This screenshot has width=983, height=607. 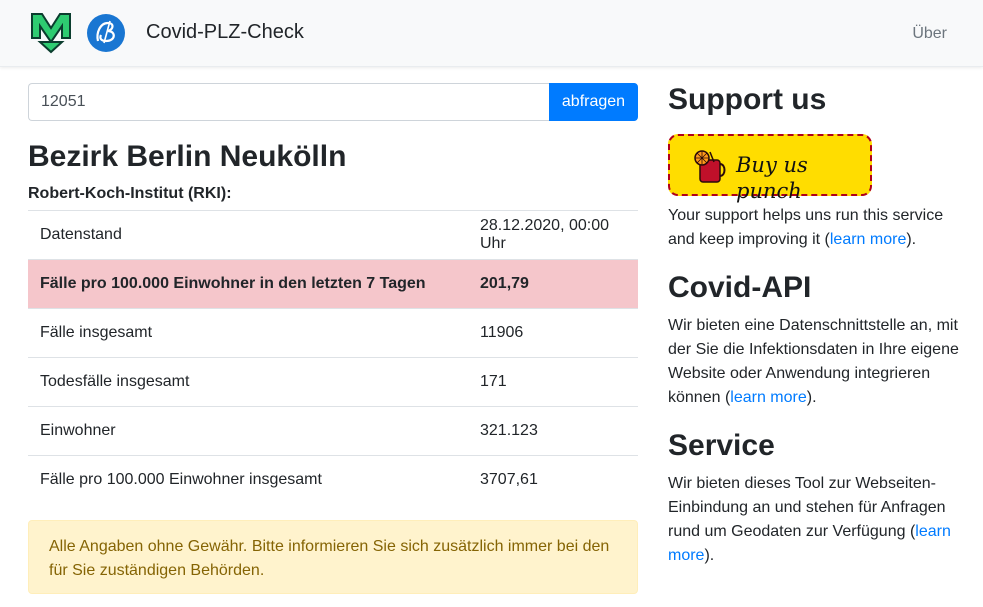 I want to click on stat-label: Fälle pro 100.000 Einwohner insgesamt, so click(x=248, y=479).